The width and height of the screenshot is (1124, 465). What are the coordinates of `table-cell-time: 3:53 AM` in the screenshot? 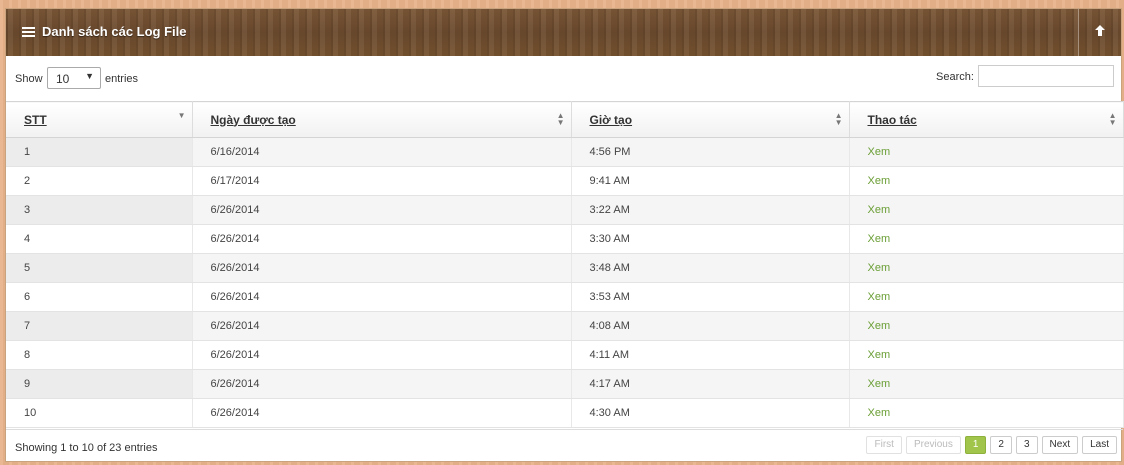 It's located at (710, 297).